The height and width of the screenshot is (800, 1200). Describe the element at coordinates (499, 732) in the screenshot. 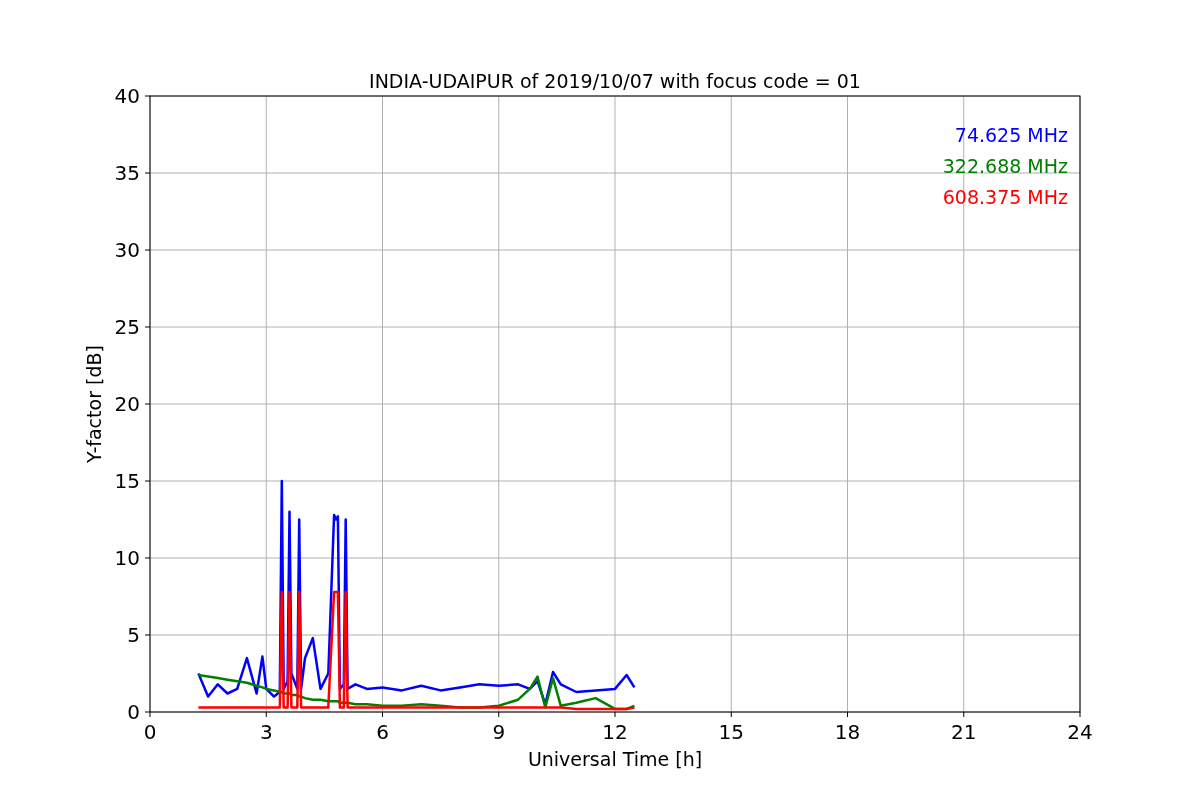

I see `x-tick-label: 9` at that location.